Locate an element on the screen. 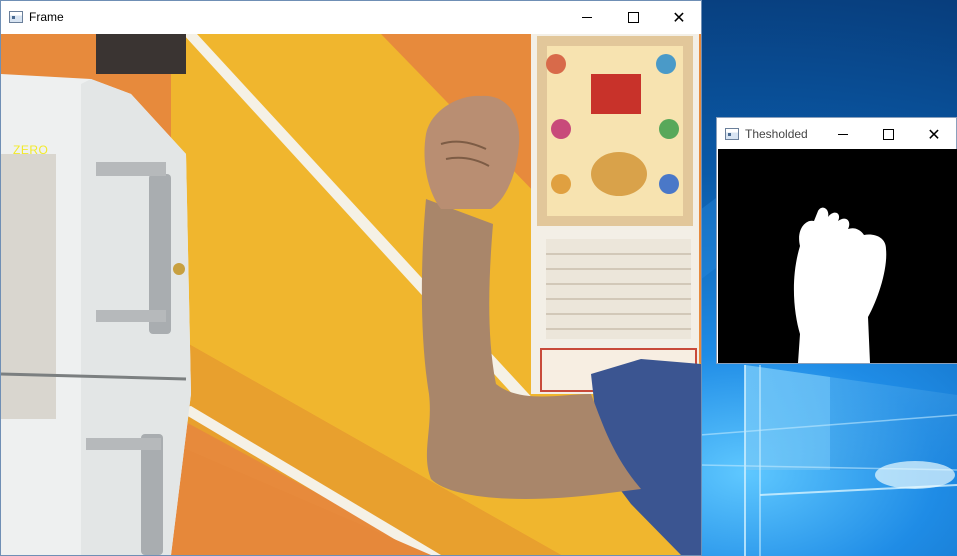 This screenshot has height=556, width=957. frame-window-title: Frame is located at coordinates (46, 17).